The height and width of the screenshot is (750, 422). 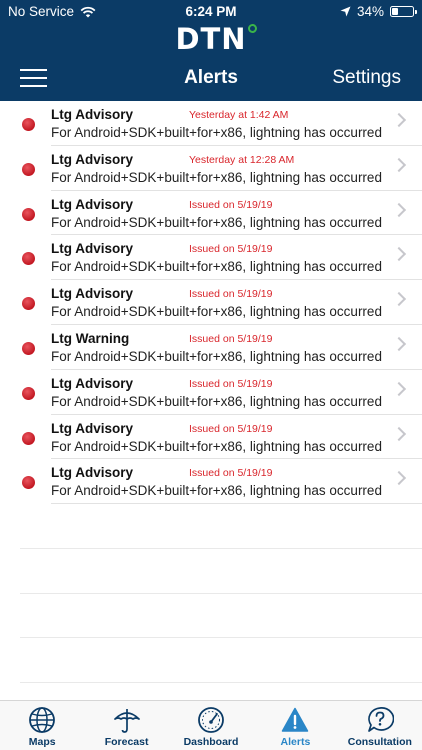 I want to click on tab-consultation: Consultation, so click(x=380, y=725).